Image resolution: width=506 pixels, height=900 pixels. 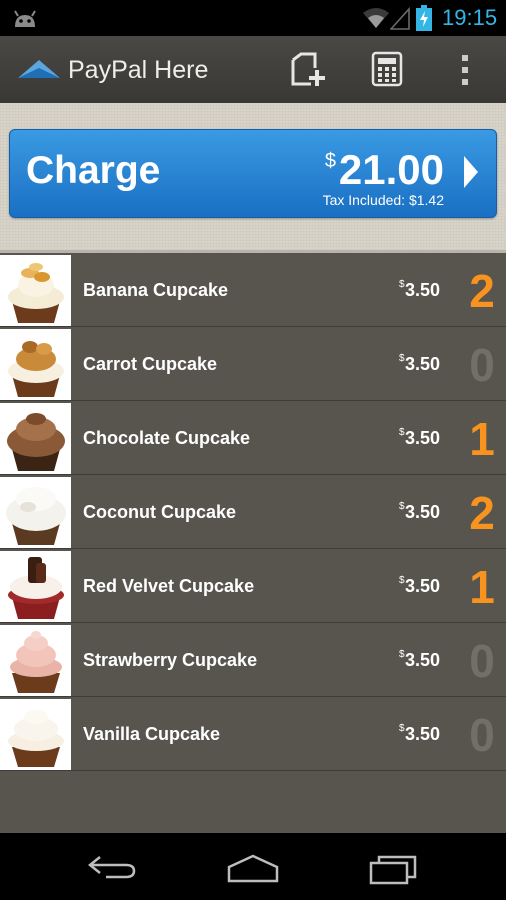 What do you see at coordinates (152, 734) in the screenshot?
I see `item-name: Vanilla Cupcake` at bounding box center [152, 734].